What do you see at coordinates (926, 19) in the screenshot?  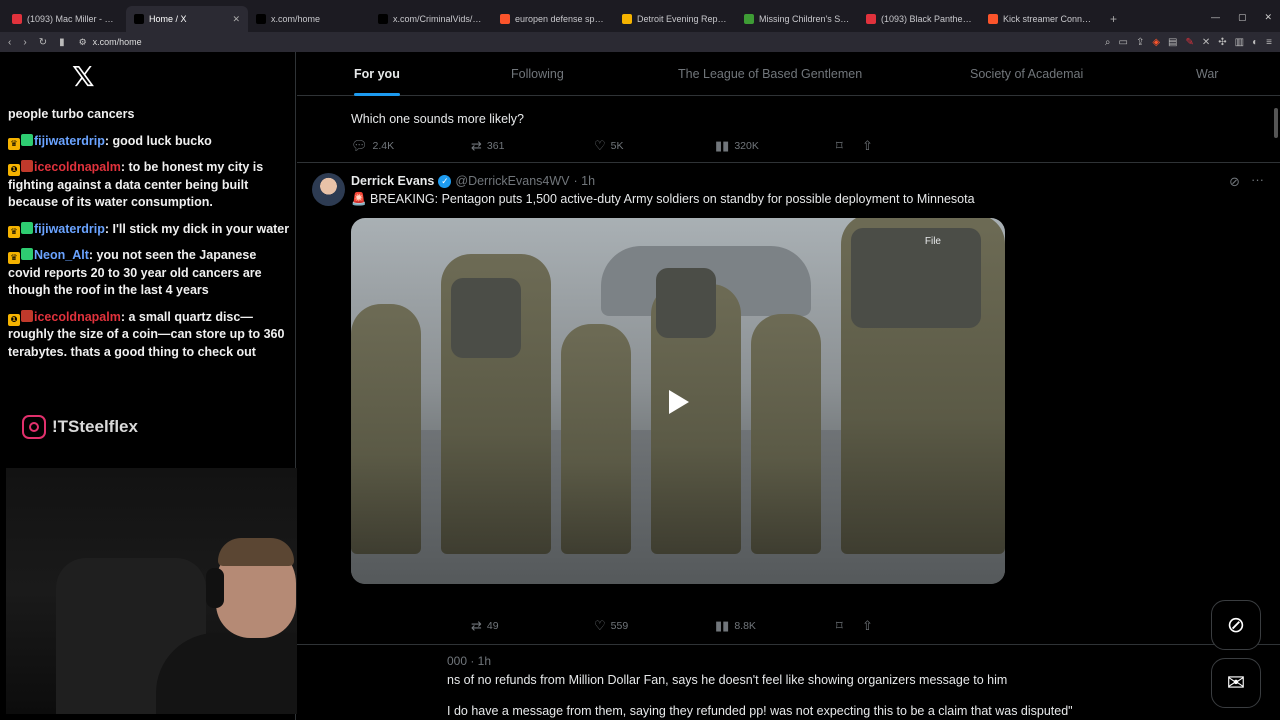 I see `tab-title: (1093) Black Panther Says Ice Is Gone` at bounding box center [926, 19].